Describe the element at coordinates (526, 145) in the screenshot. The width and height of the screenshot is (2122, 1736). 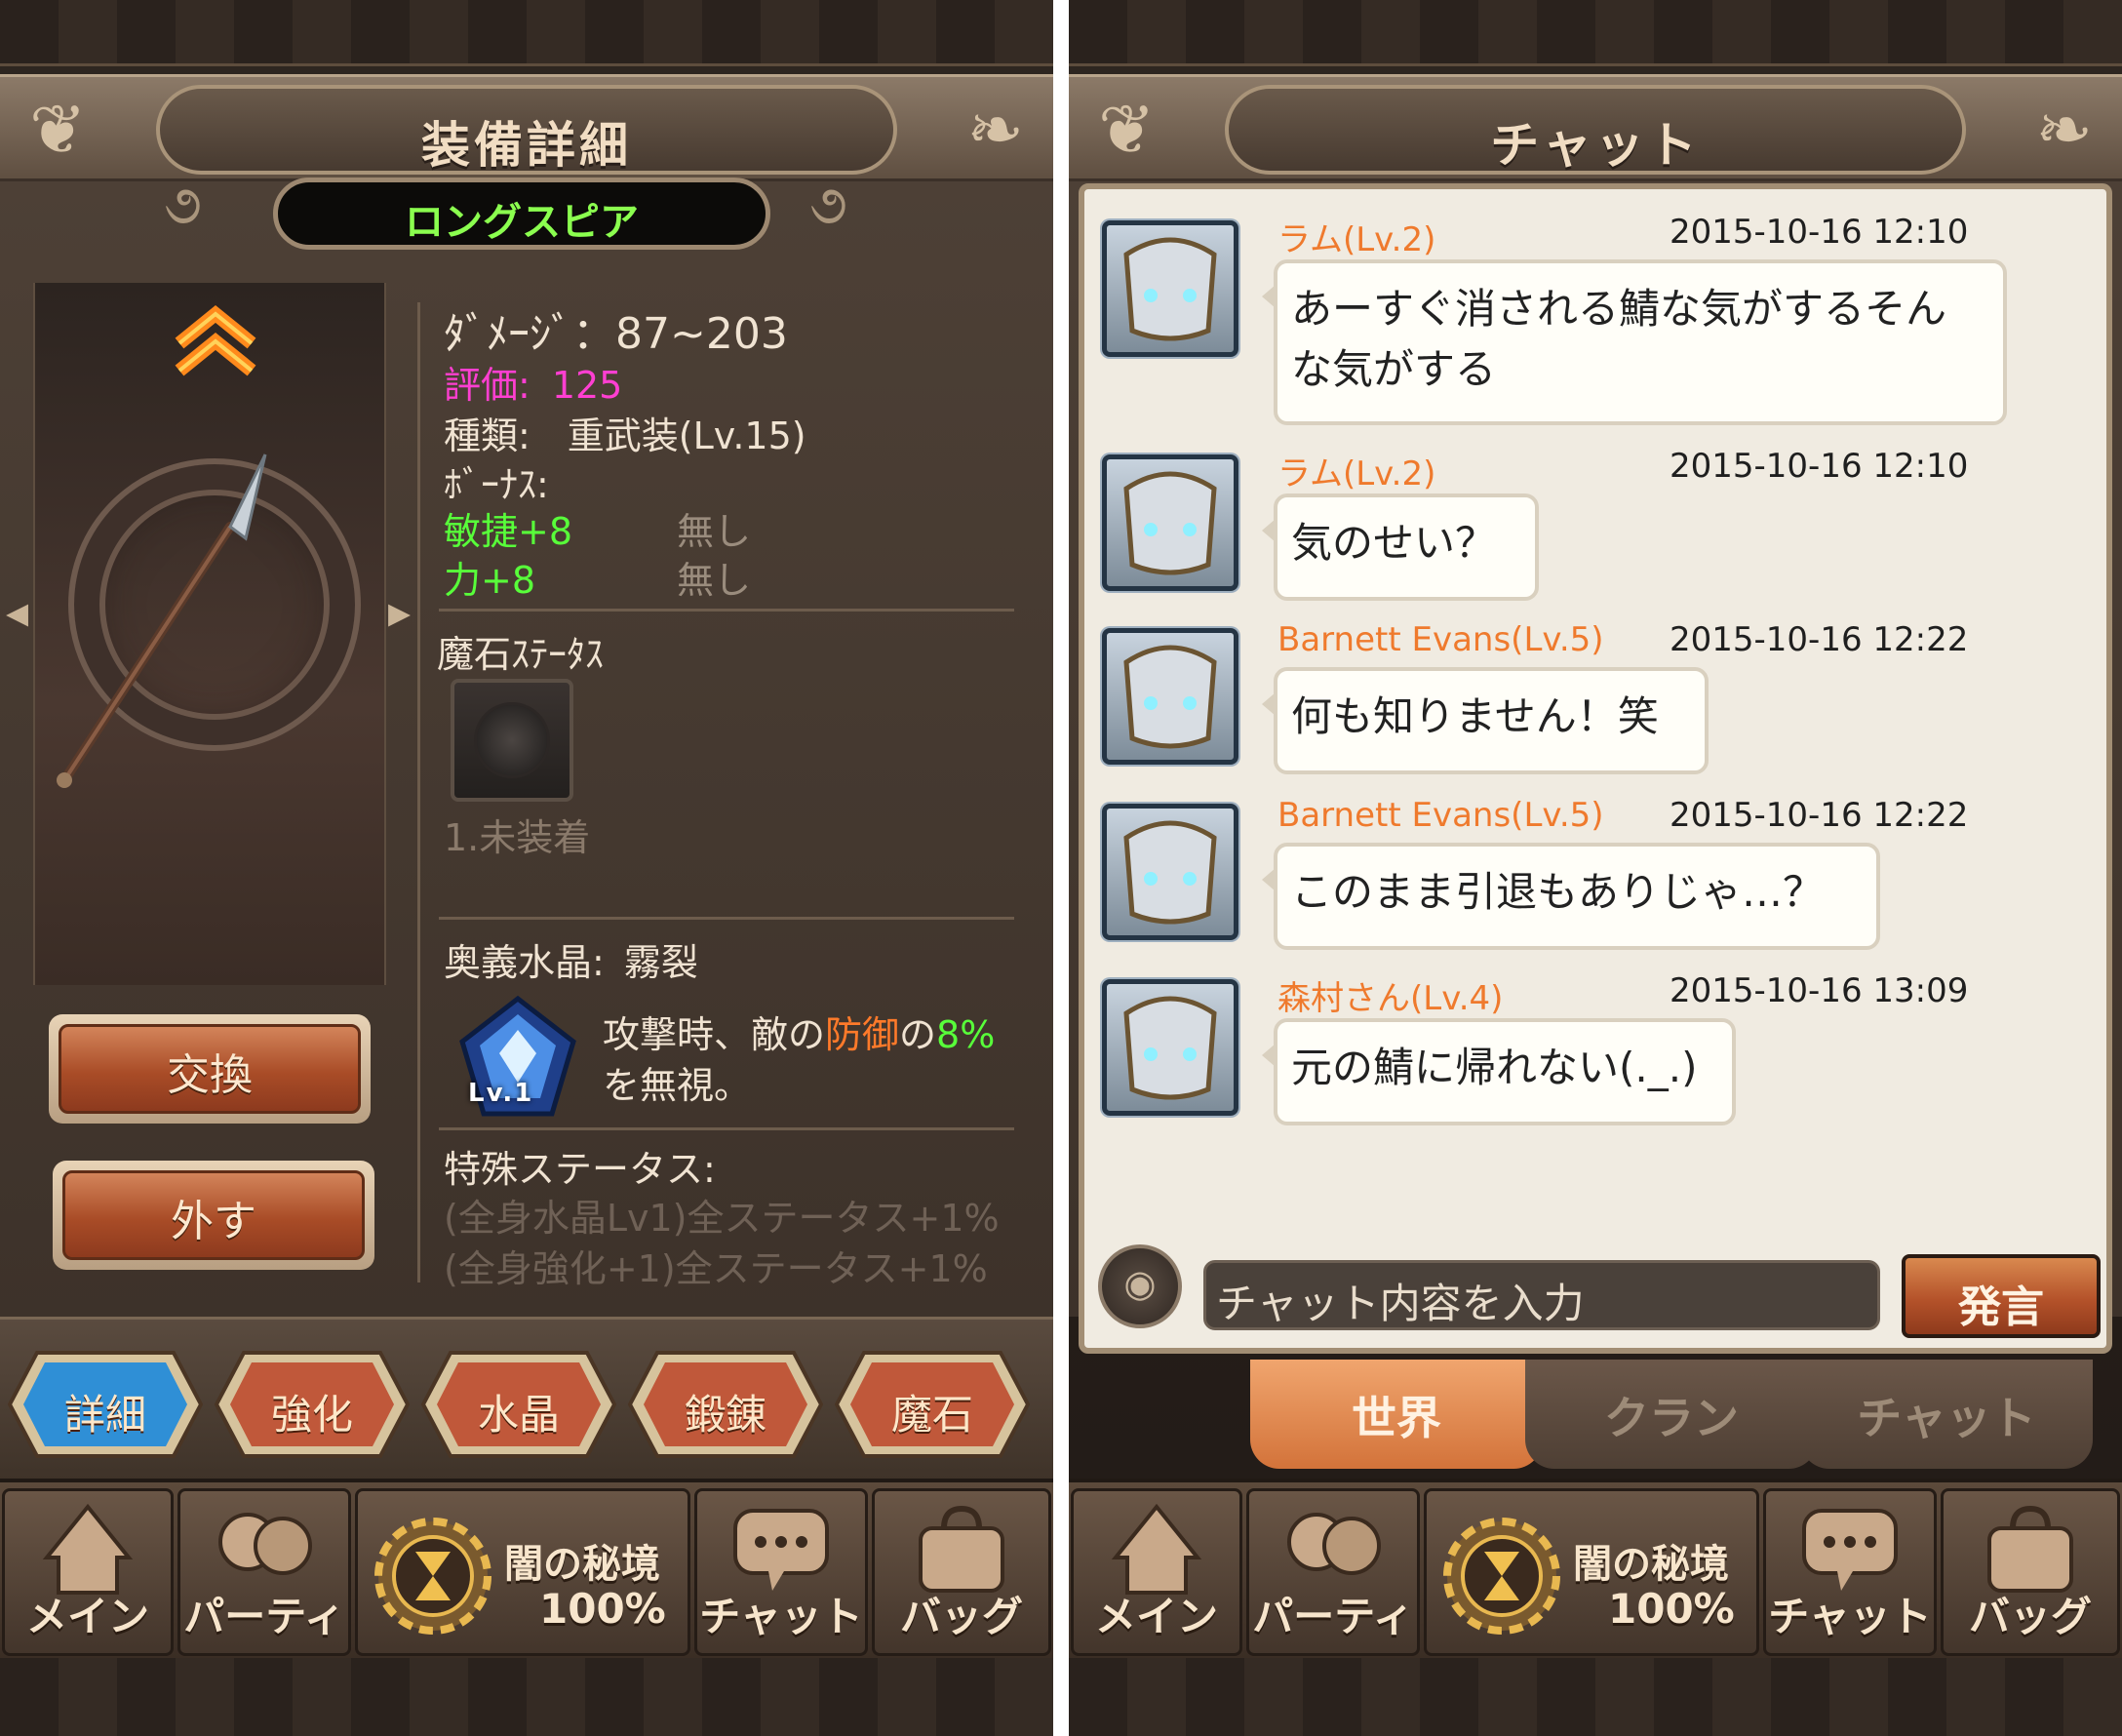
I see `page-title: 装備詳細` at that location.